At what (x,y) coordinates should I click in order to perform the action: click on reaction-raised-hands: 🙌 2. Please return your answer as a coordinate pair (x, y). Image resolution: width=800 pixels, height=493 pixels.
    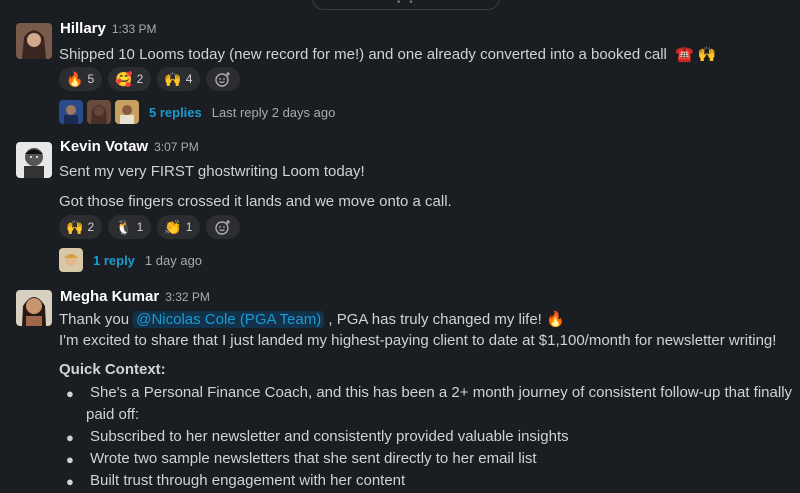
    Looking at the image, I should click on (81, 227).